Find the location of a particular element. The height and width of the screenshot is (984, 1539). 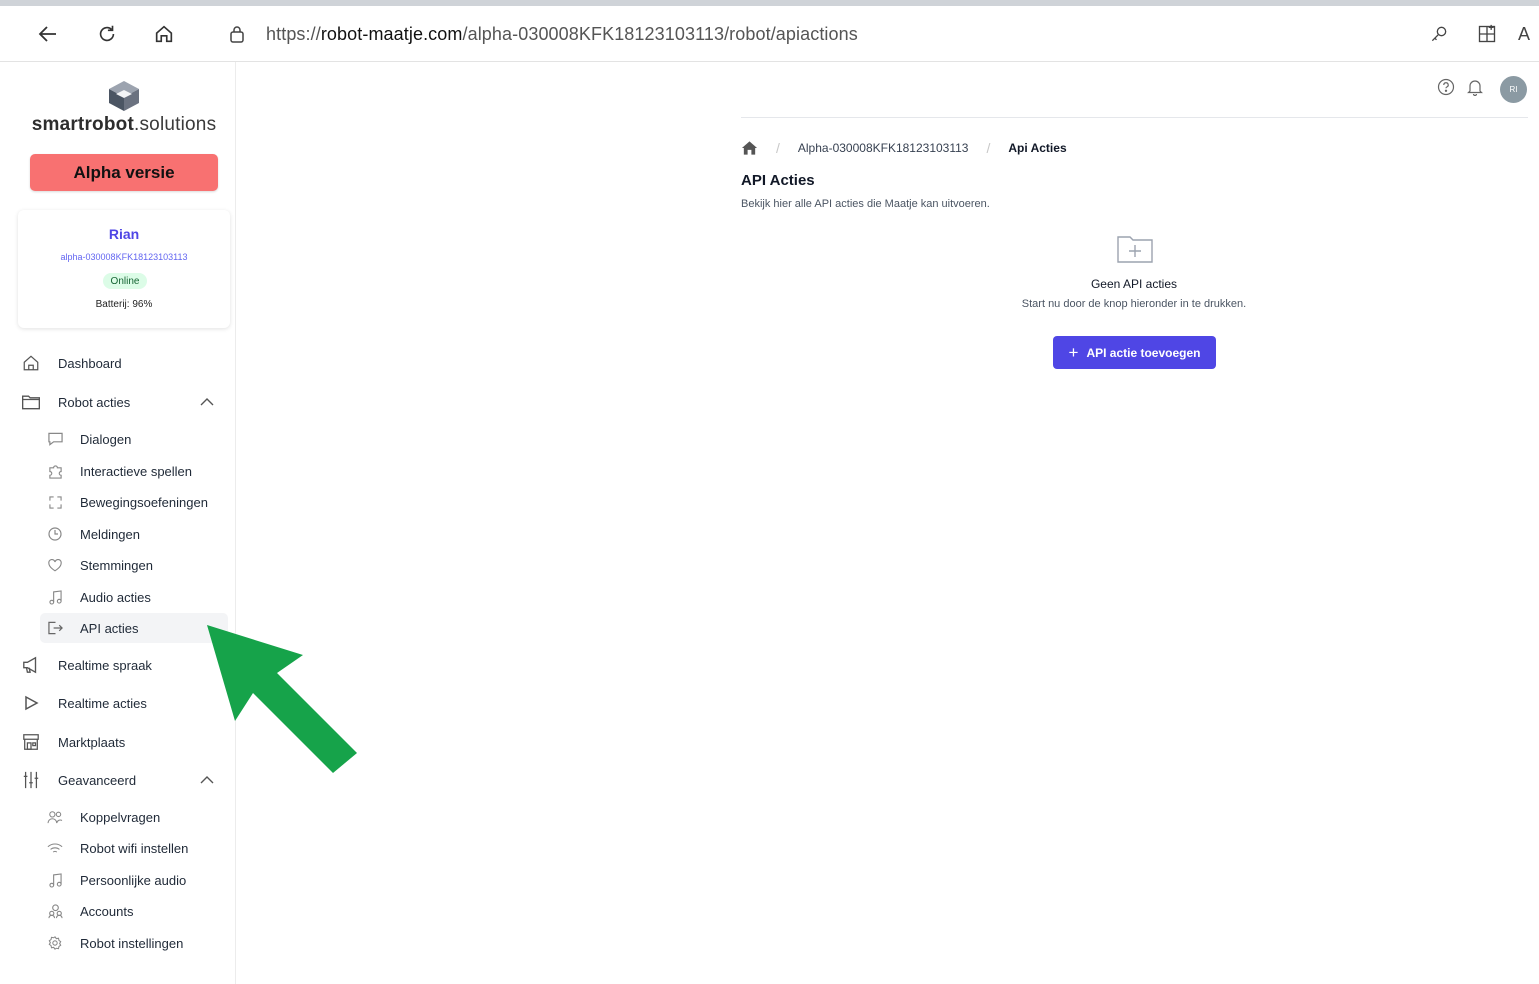

url-prefix: https:// is located at coordinates (293, 33).